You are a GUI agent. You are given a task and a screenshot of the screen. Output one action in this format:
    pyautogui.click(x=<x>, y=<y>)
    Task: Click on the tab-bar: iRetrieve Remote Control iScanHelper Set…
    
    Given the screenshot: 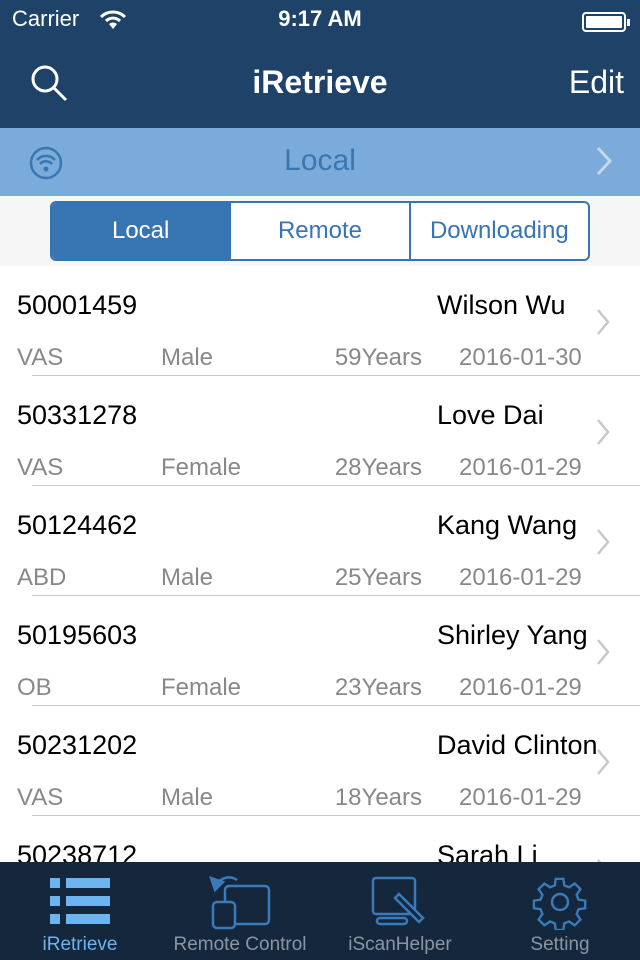 What is the action you would take?
    pyautogui.click(x=320, y=911)
    